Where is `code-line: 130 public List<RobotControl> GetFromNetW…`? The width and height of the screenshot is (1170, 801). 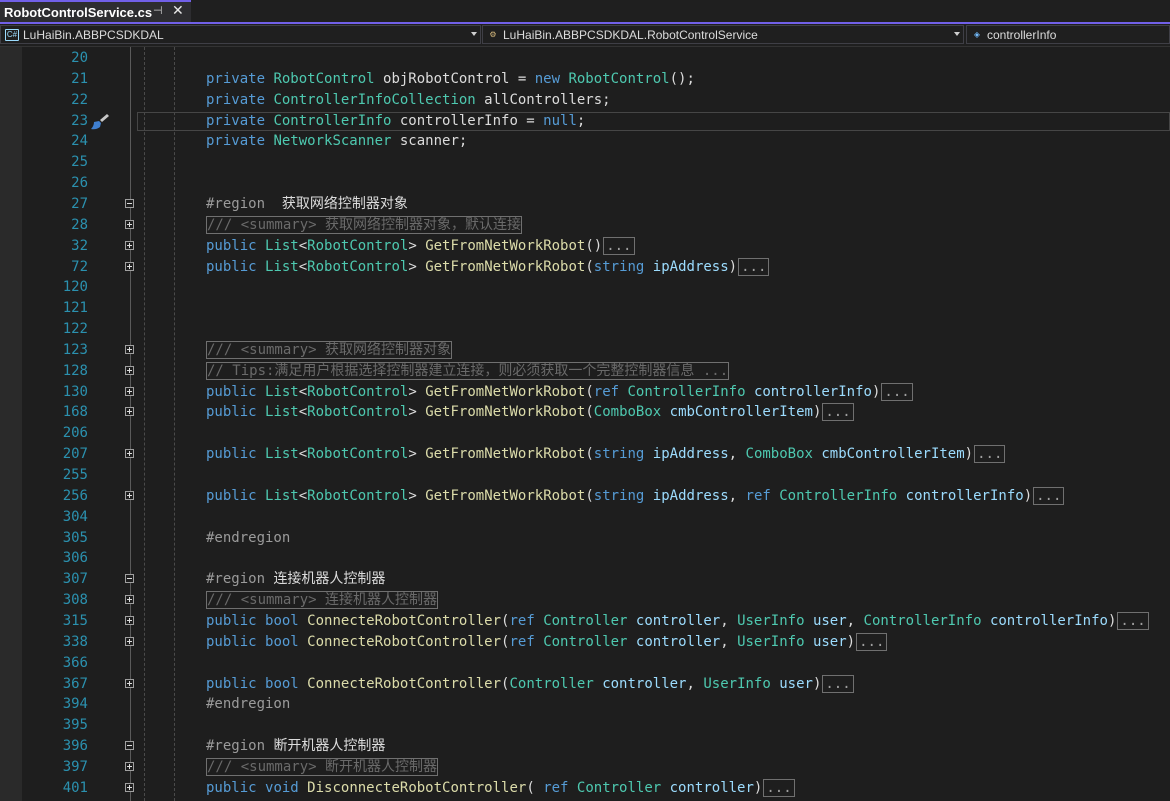
code-line: 130 public List<RobotControl> GetFromNetW… is located at coordinates (585, 392).